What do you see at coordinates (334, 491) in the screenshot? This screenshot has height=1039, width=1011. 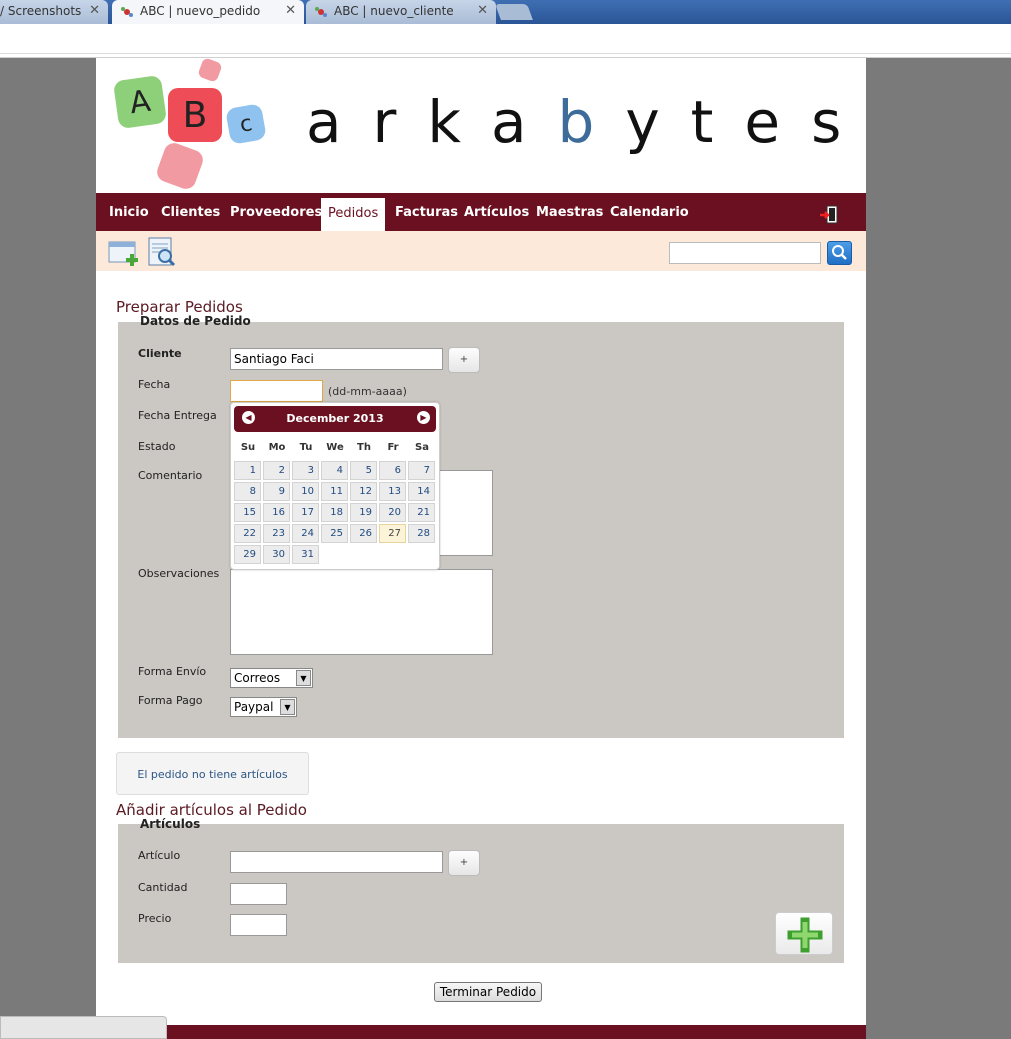 I see `calendar-day: 11` at bounding box center [334, 491].